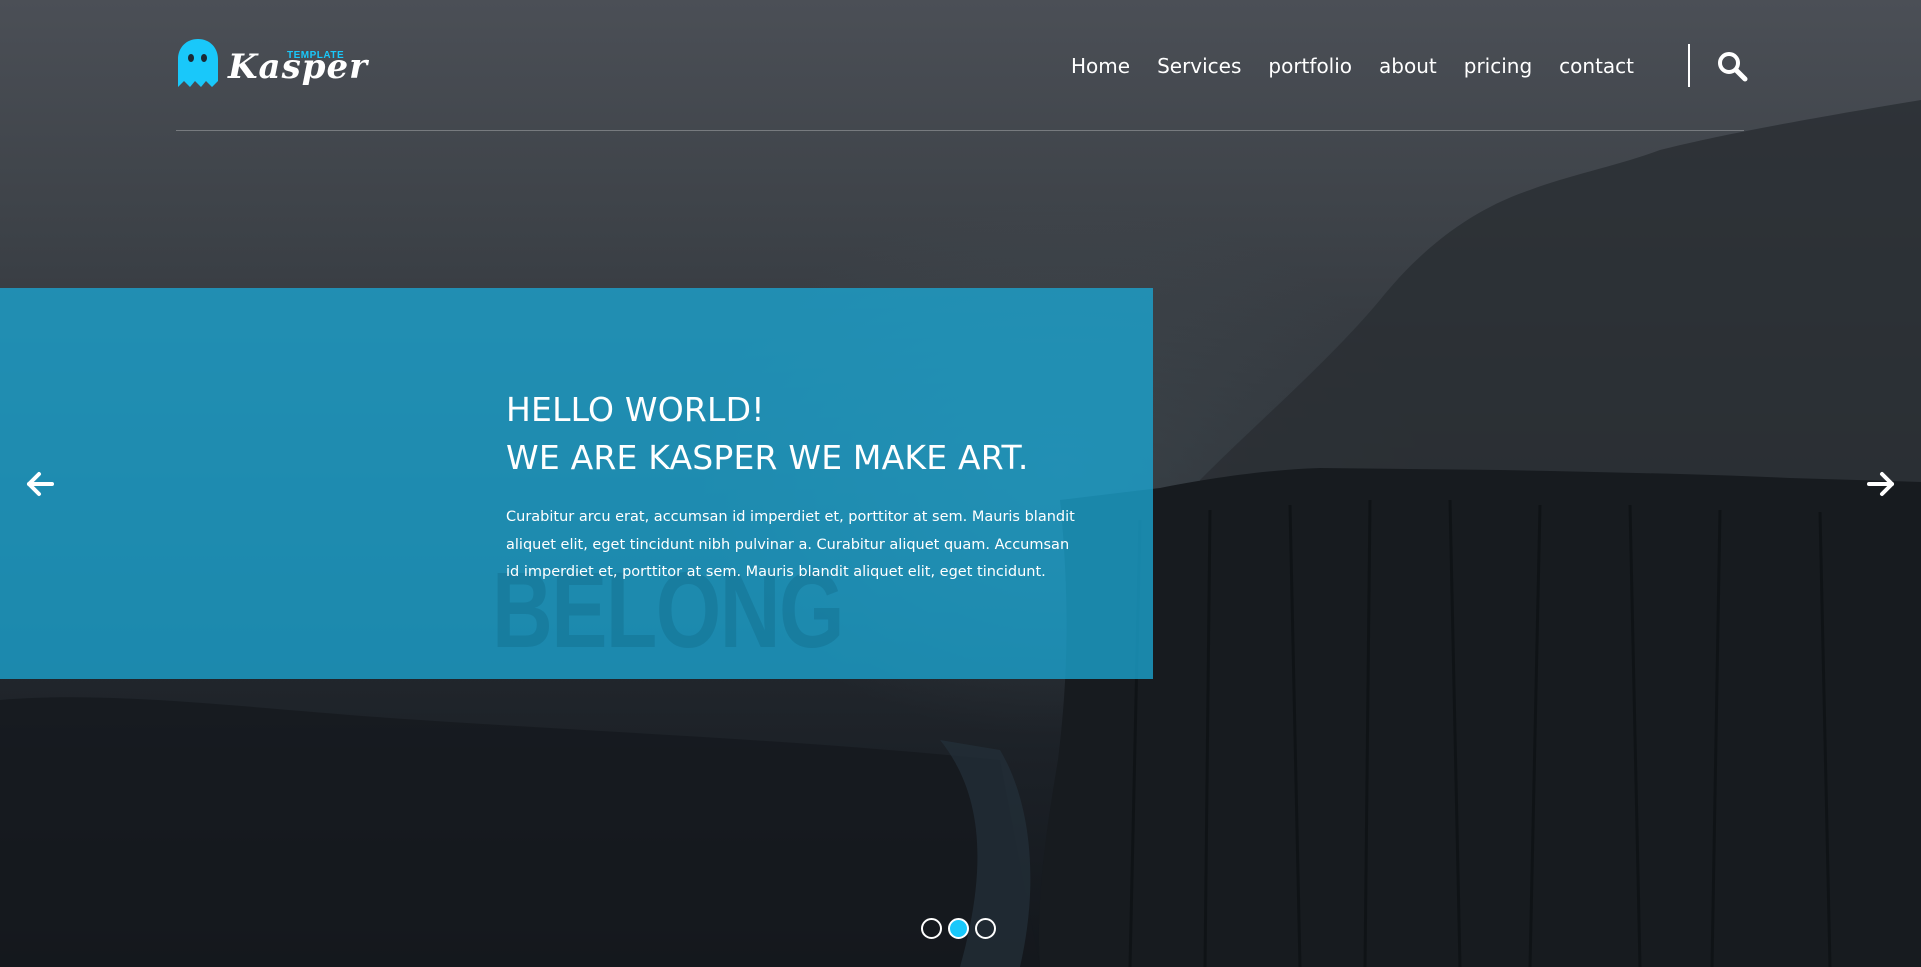 The image size is (1921, 967). What do you see at coordinates (1596, 66) in the screenshot?
I see `nav-contact: contact` at bounding box center [1596, 66].